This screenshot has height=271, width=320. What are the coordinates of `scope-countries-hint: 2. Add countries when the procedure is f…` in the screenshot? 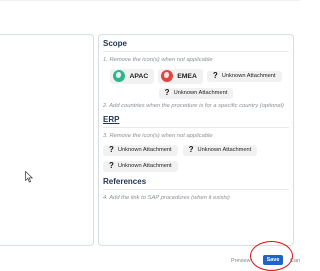 It's located at (193, 105).